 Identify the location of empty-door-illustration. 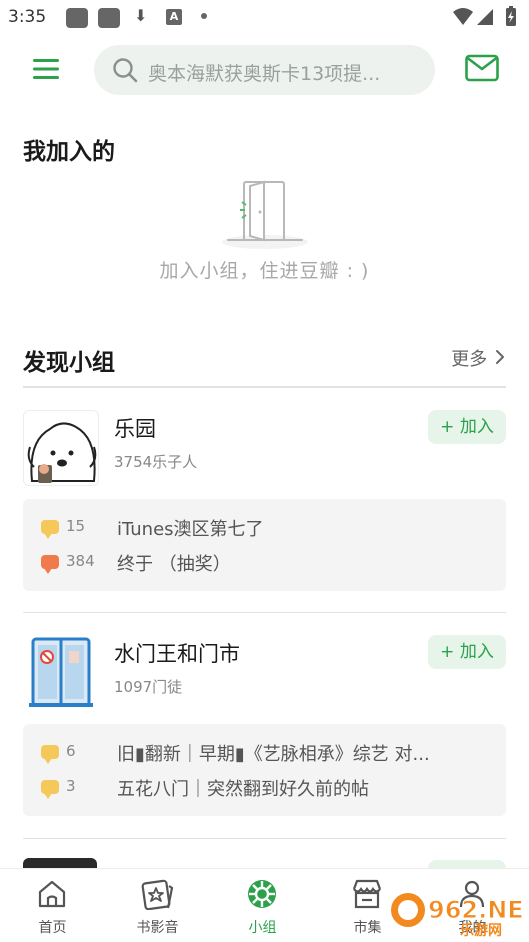
(265, 216).